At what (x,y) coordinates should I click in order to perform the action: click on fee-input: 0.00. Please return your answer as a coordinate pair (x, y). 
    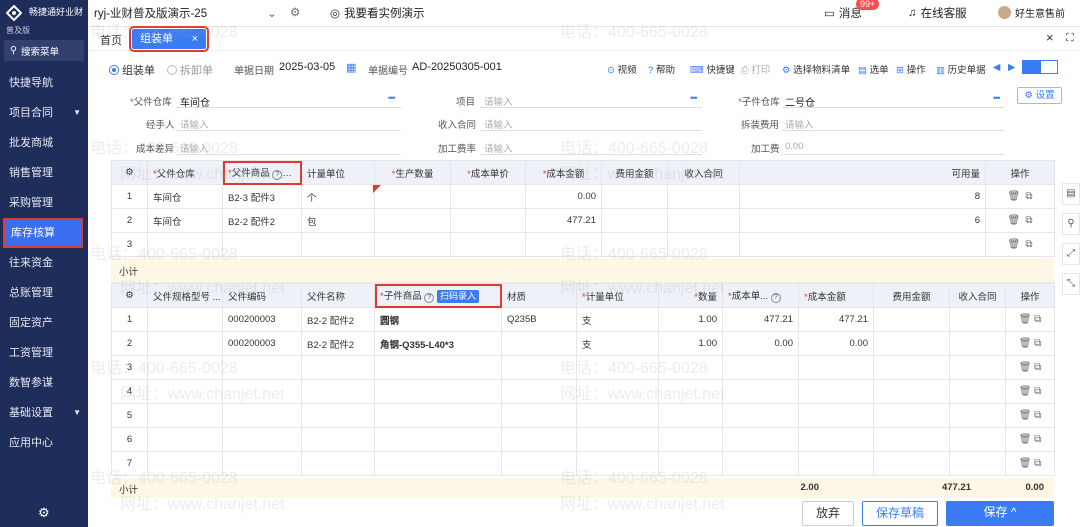
    Looking at the image, I should click on (794, 146).